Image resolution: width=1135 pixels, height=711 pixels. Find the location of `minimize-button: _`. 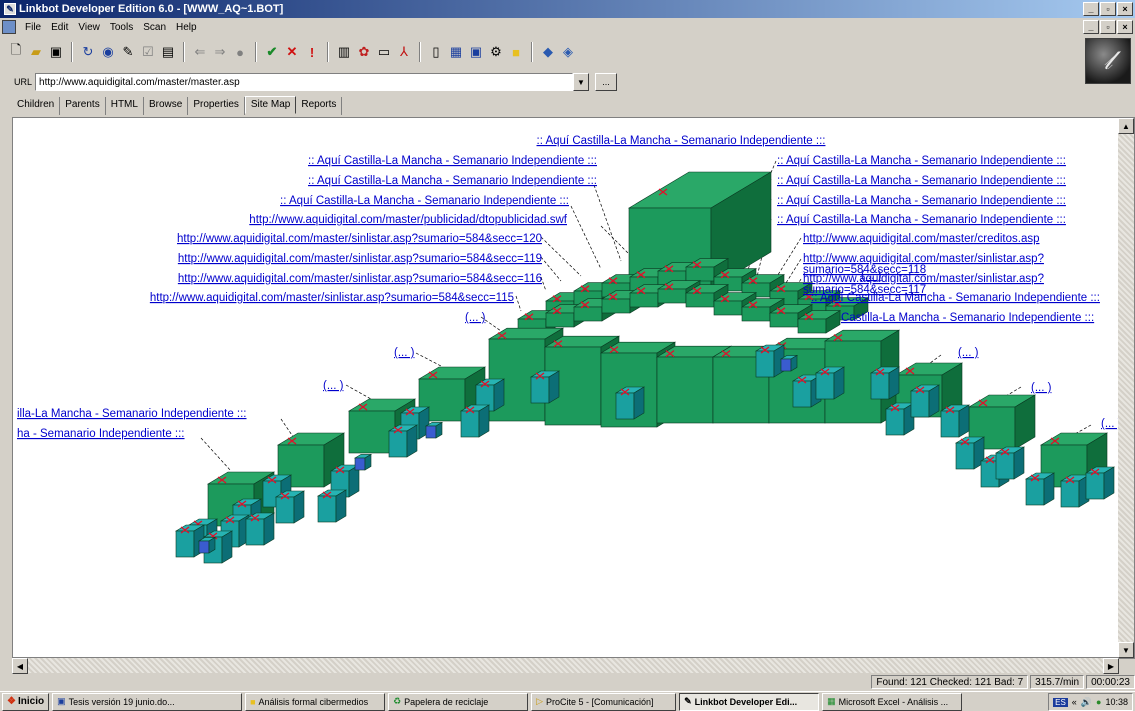

minimize-button: _ is located at coordinates (1091, 9).